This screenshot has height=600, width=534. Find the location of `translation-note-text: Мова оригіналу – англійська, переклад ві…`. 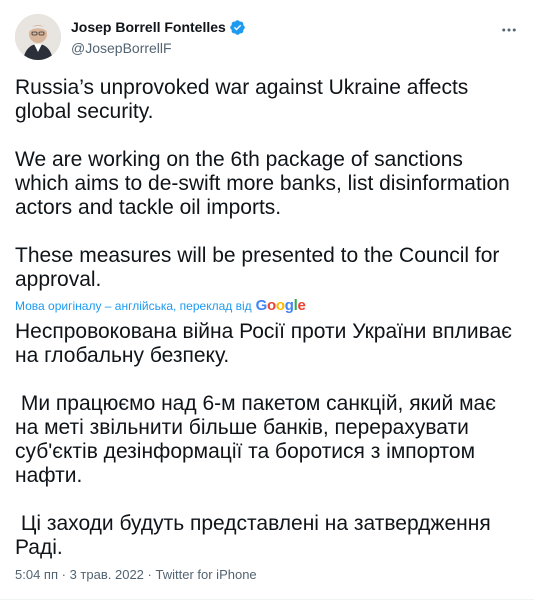

translation-note-text: Мова оригіналу – англійська, переклад ві… is located at coordinates (133, 306).